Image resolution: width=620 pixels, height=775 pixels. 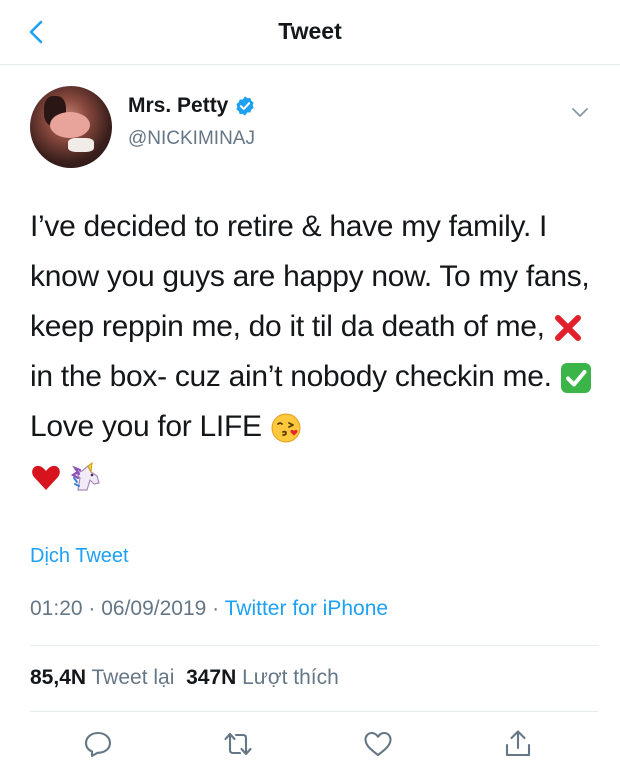 I want to click on retweets-count: 85,4N, so click(x=58, y=677).